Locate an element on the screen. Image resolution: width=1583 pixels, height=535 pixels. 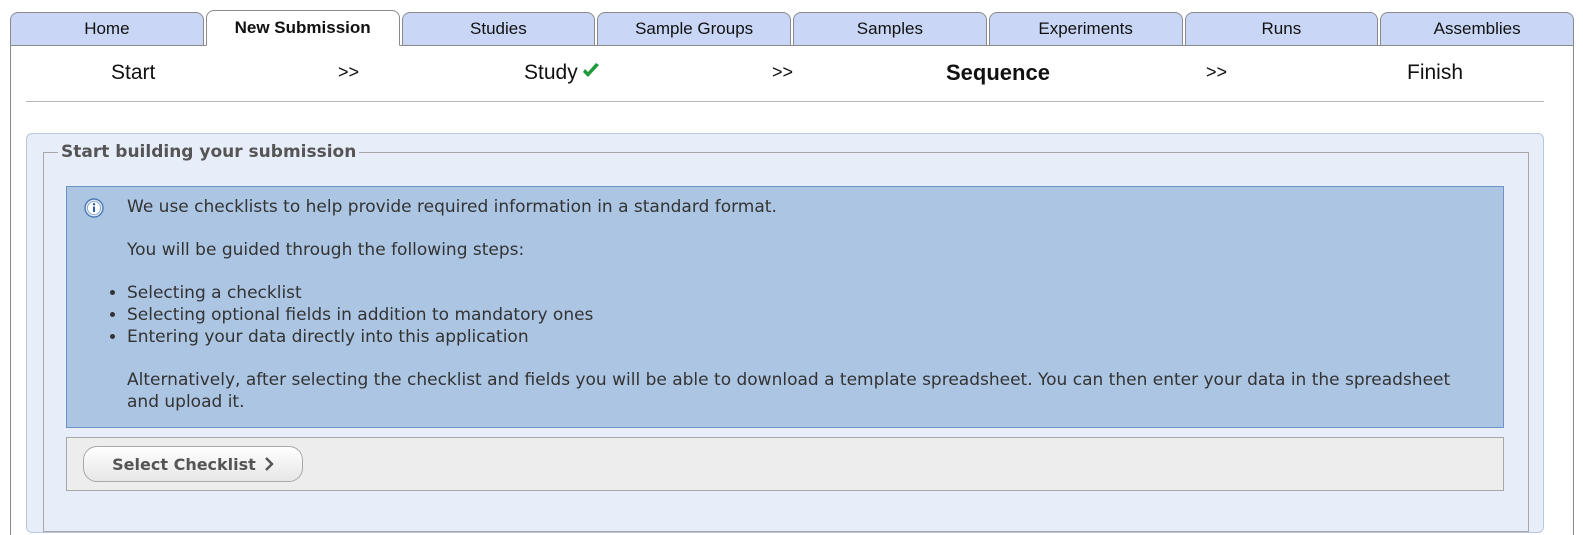
tab-home: Home is located at coordinates (107, 29).